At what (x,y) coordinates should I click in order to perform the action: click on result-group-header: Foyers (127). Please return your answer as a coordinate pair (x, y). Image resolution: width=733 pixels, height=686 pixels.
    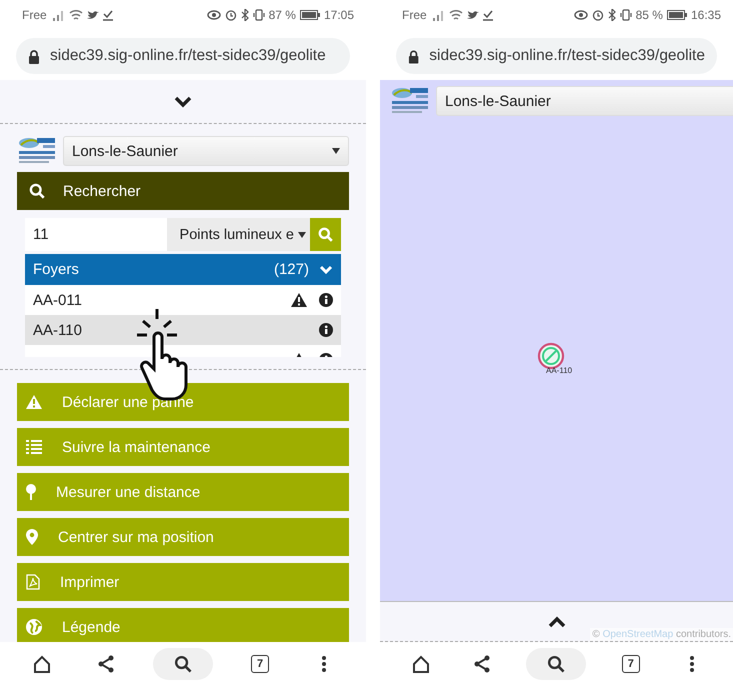
    Looking at the image, I should click on (183, 269).